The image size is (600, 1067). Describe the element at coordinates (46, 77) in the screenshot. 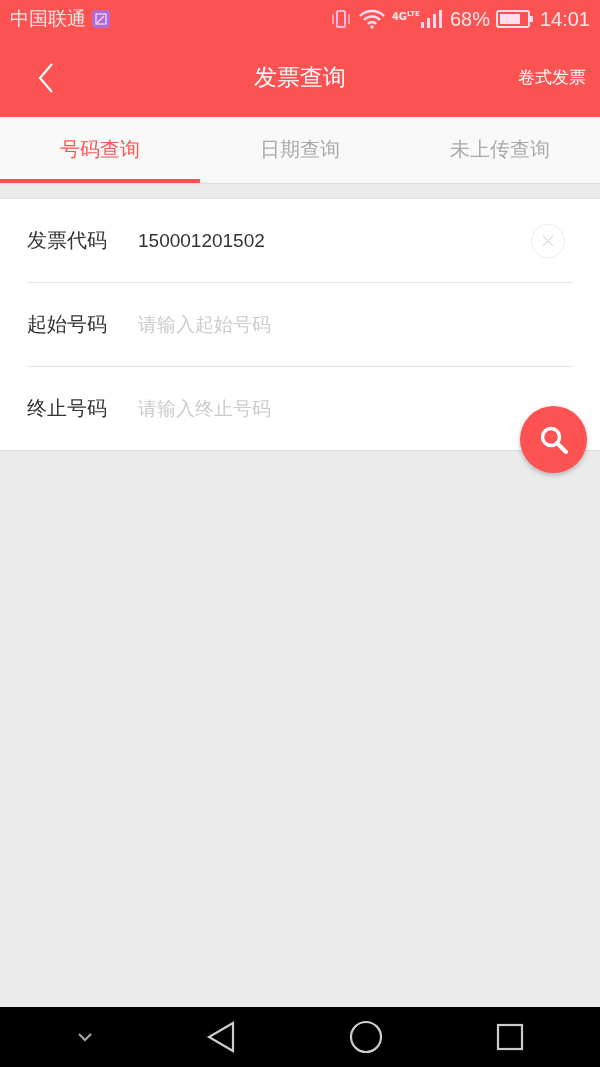

I see `back-icon` at that location.